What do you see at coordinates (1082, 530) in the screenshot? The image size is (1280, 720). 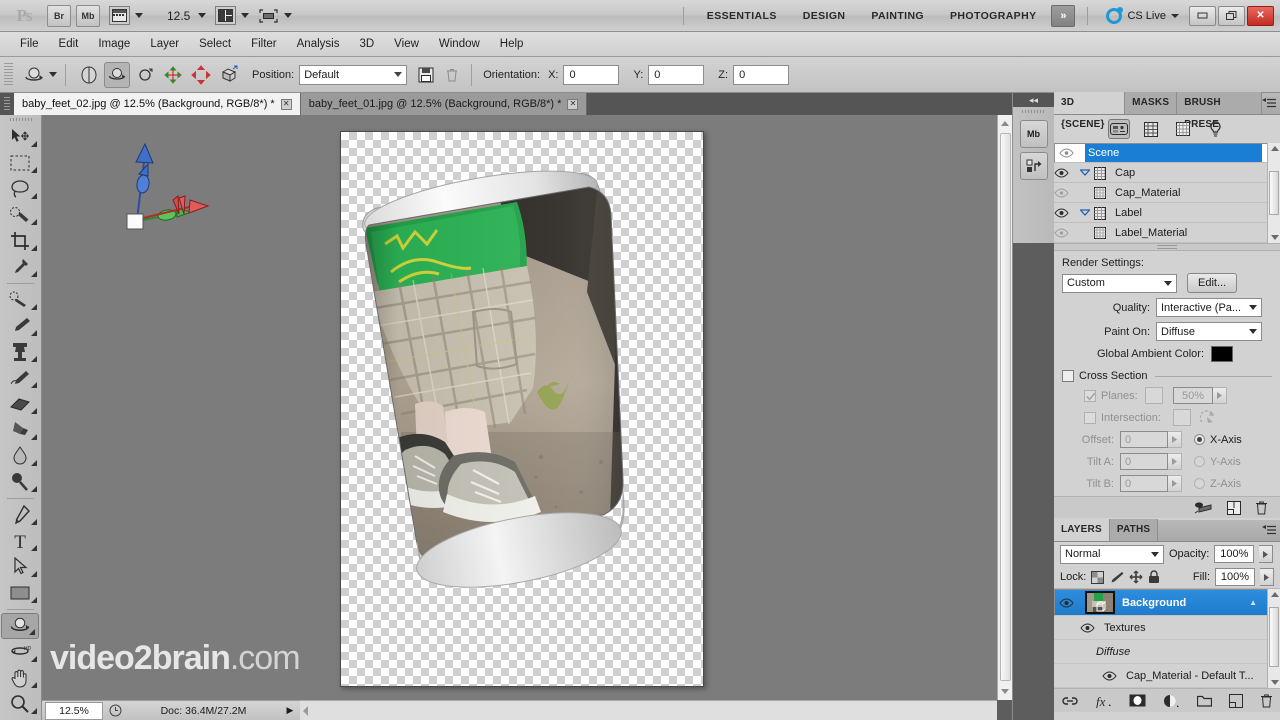 I see `tab-layers: LAYERS` at bounding box center [1082, 530].